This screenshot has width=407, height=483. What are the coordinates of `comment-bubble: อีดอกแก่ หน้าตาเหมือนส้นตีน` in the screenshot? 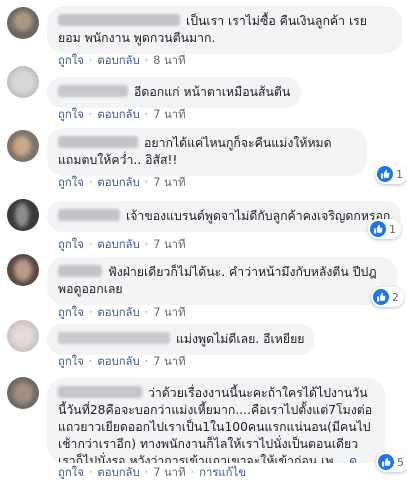 It's located at (174, 92).